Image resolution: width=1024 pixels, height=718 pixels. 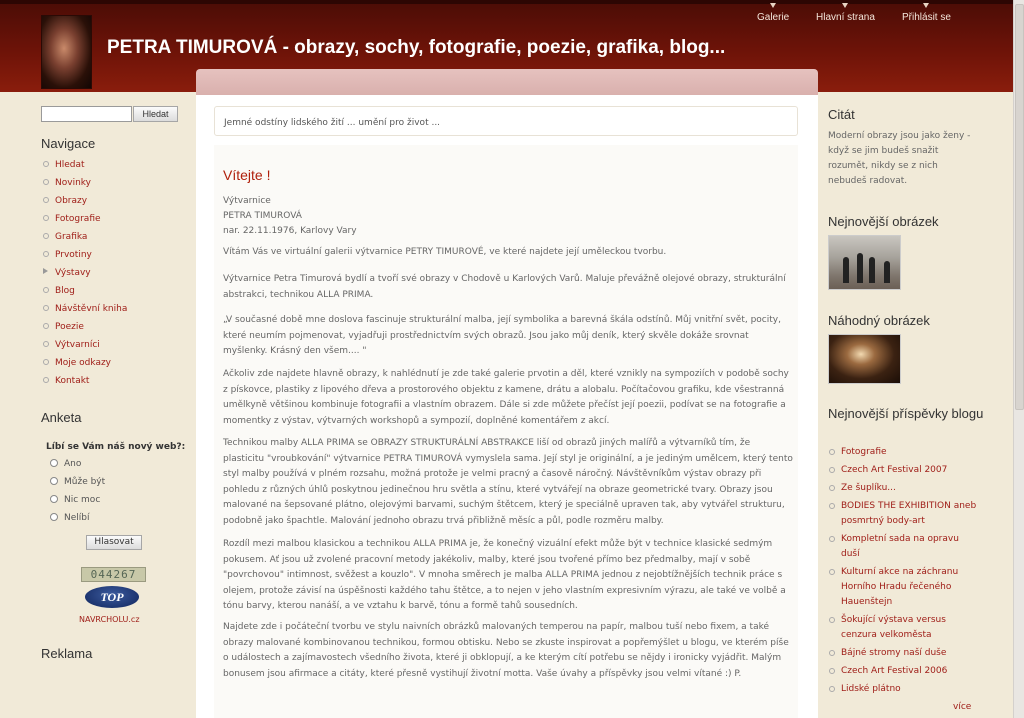 What do you see at coordinates (109, 619) in the screenshot?
I see `toplist-caption: NAVRCHOLU.cz` at bounding box center [109, 619].